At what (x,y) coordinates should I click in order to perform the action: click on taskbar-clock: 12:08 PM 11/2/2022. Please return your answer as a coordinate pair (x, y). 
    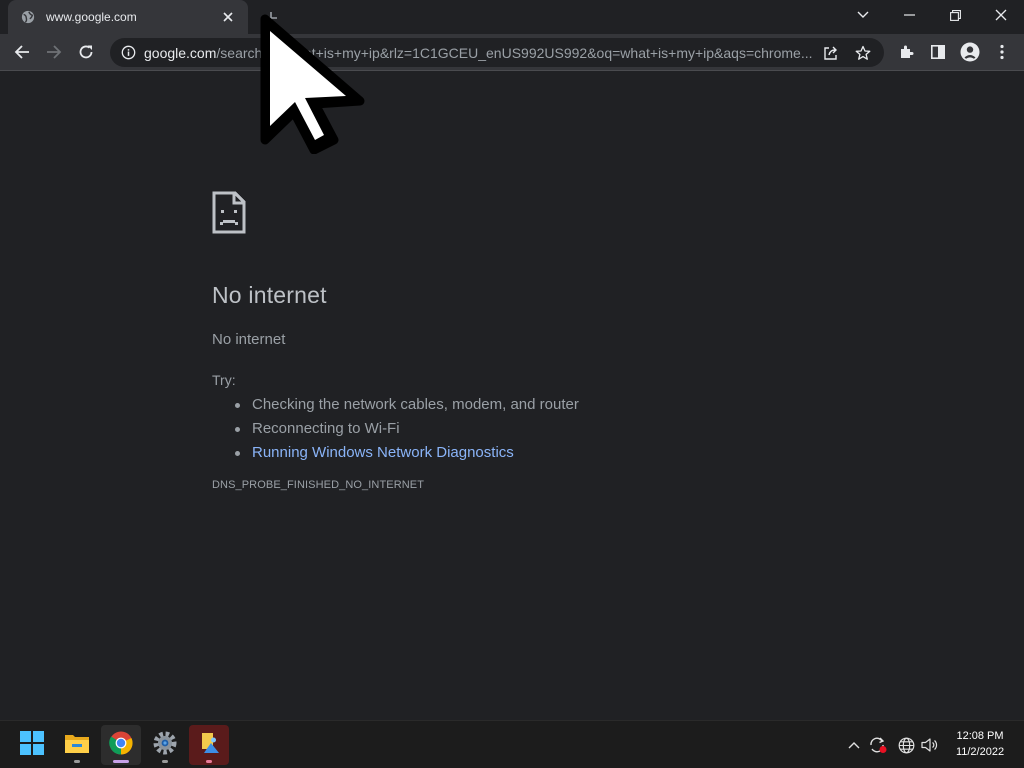
    Looking at the image, I should click on (980, 744).